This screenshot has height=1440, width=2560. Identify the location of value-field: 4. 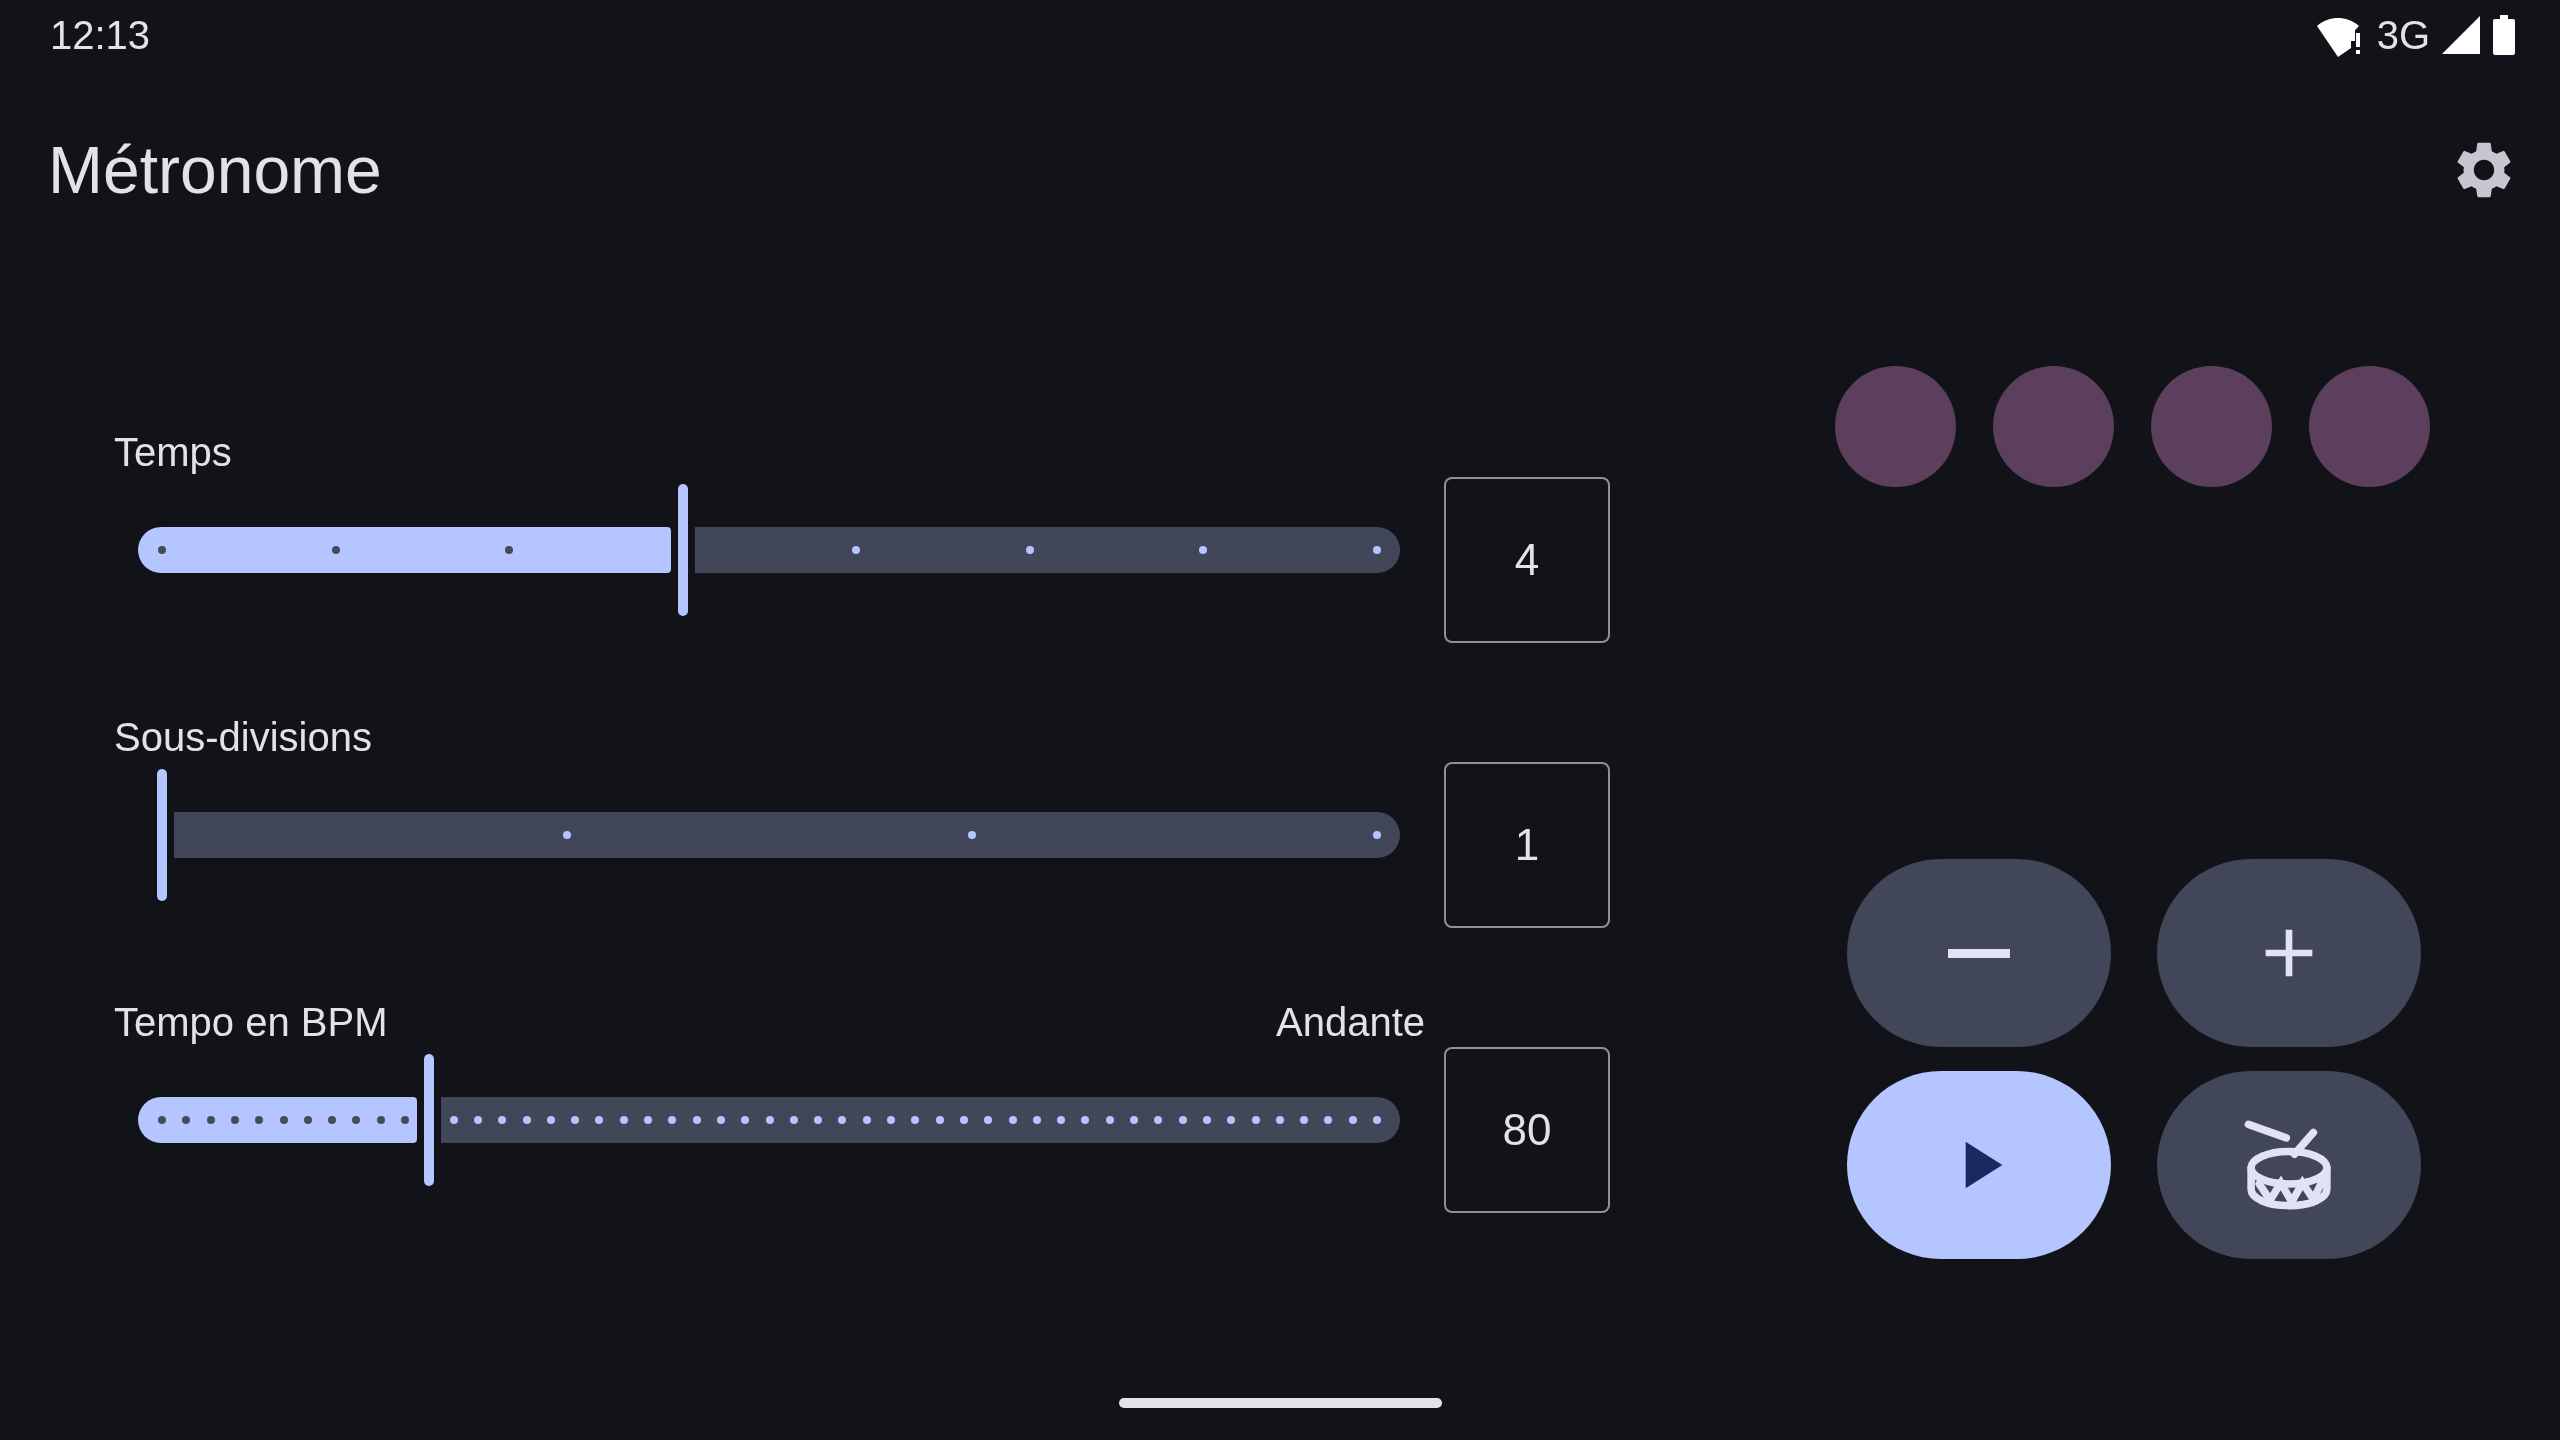
(1527, 560).